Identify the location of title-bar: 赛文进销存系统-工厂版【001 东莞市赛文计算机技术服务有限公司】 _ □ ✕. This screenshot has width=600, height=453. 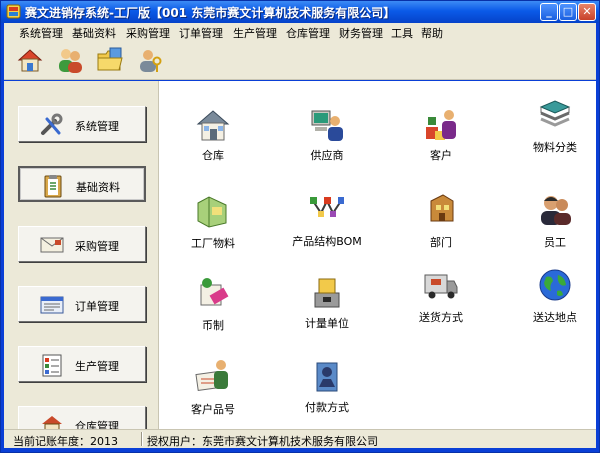
(300, 12).